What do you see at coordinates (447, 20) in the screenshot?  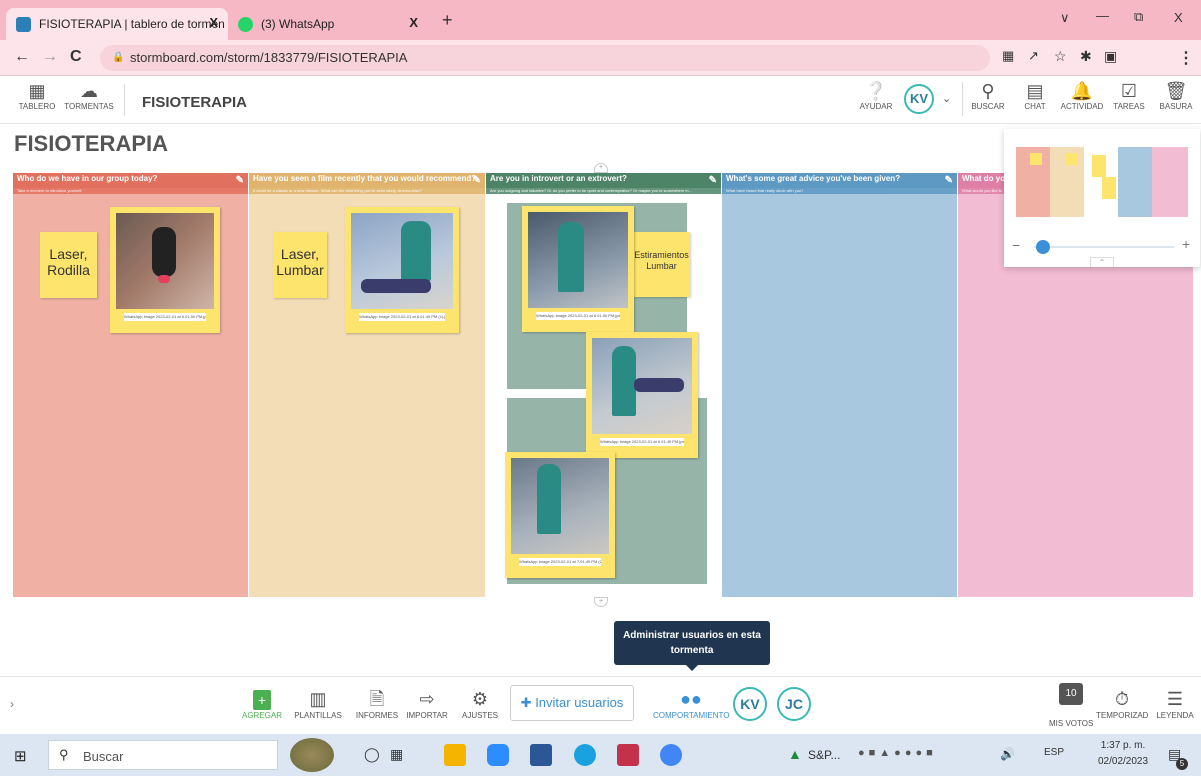 I see `new-tab-button: +` at bounding box center [447, 20].